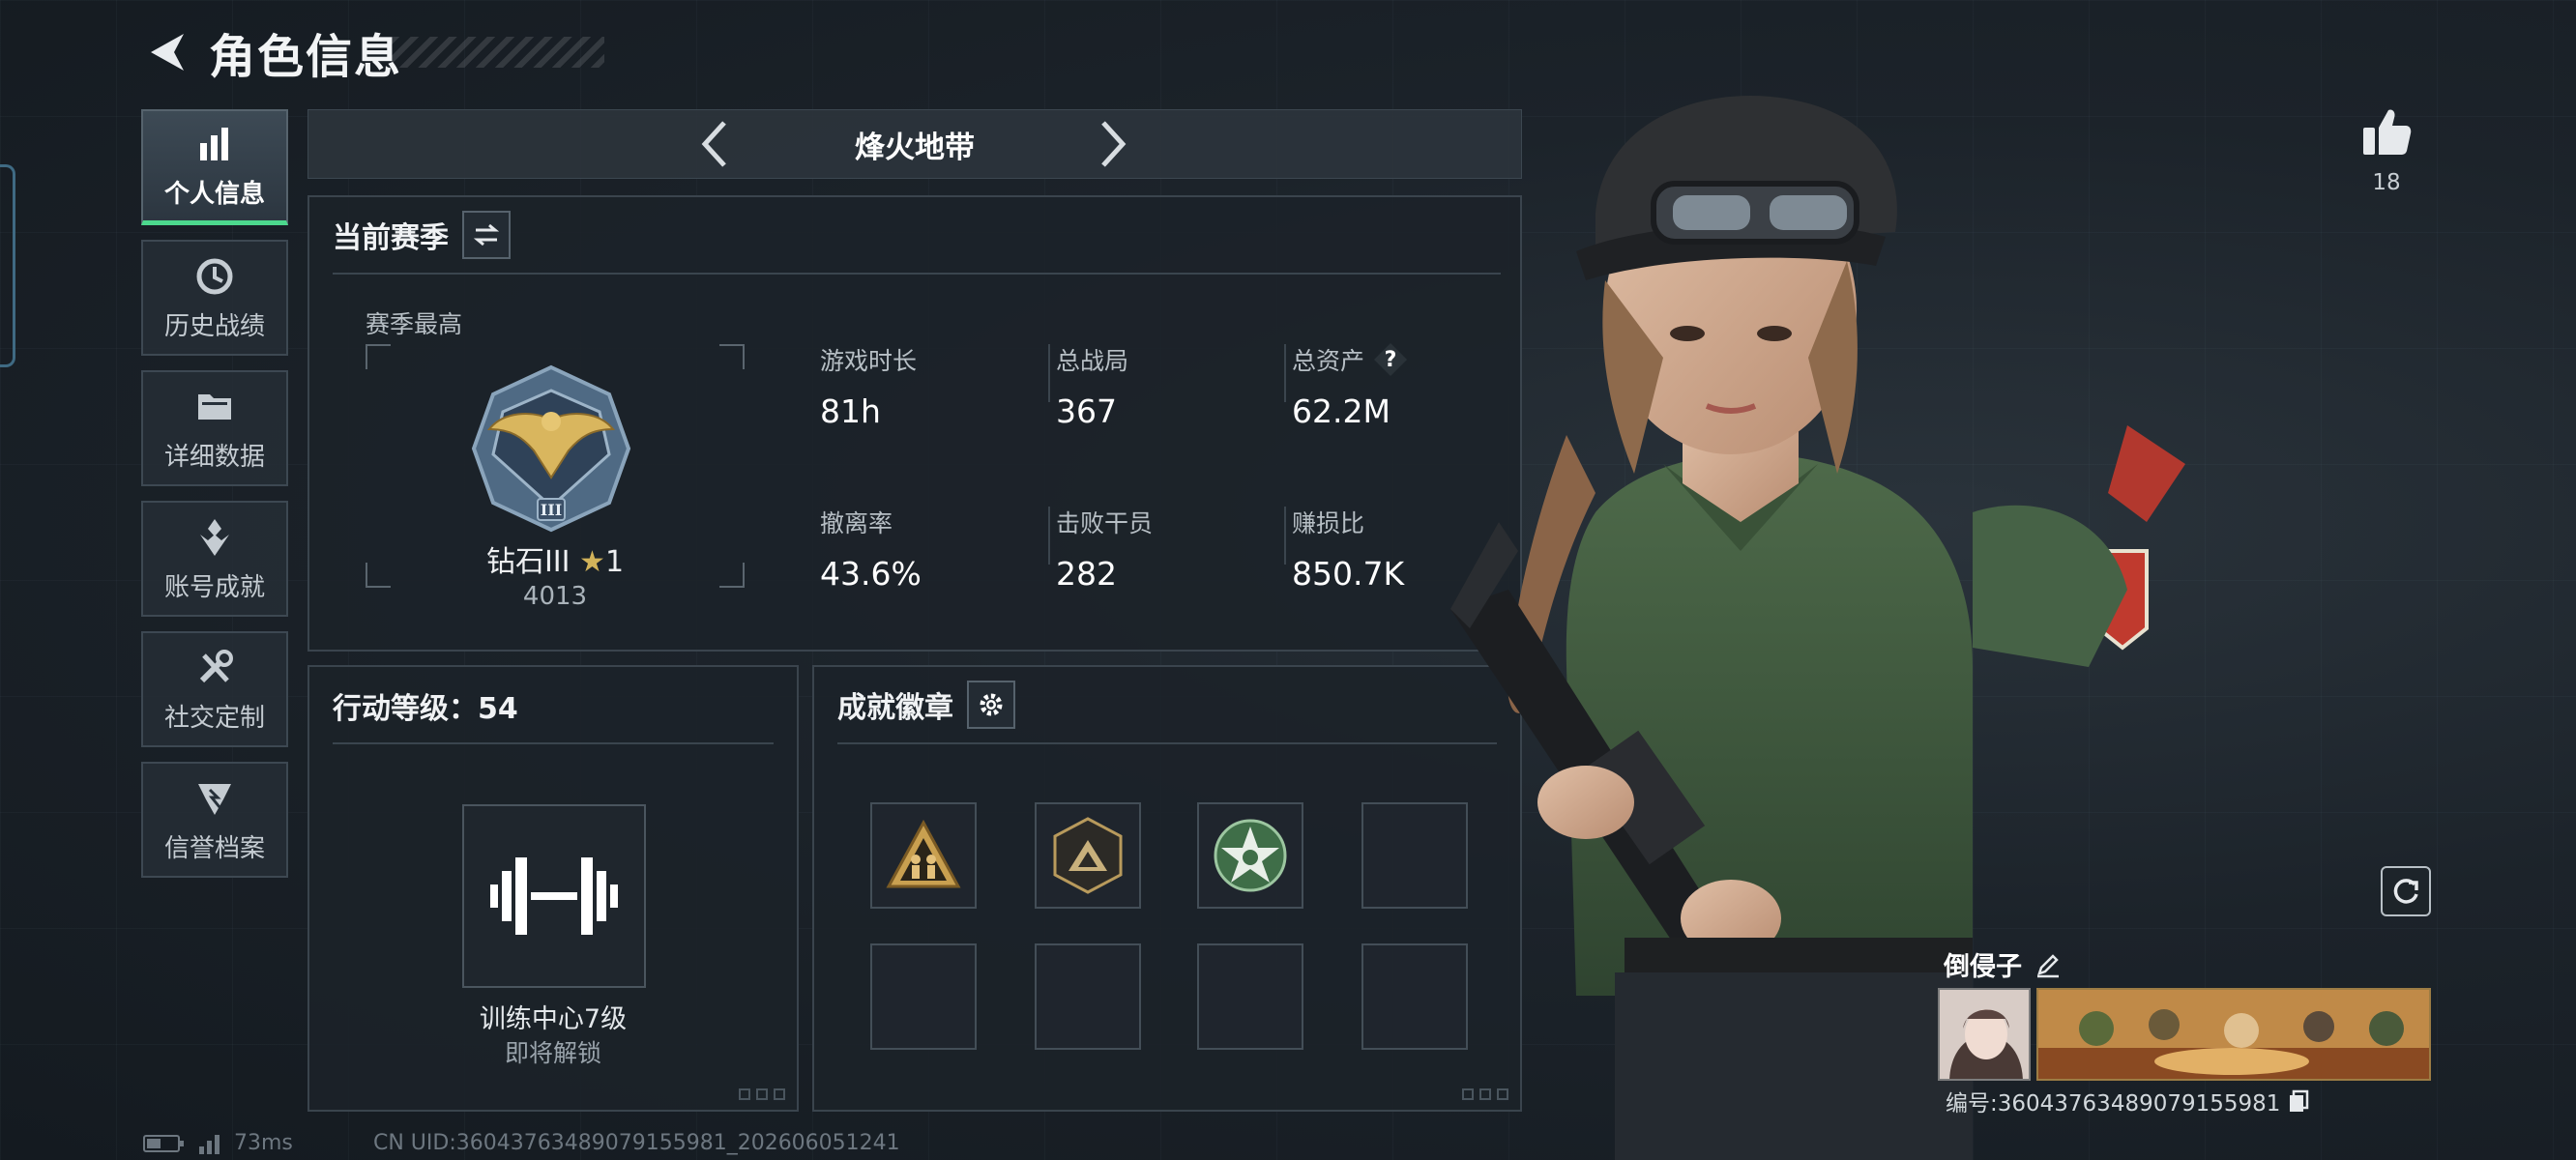 The width and height of the screenshot is (2576, 1160). What do you see at coordinates (214, 587) in the screenshot?
I see `sidebar-item-label: 账号成就` at bounding box center [214, 587].